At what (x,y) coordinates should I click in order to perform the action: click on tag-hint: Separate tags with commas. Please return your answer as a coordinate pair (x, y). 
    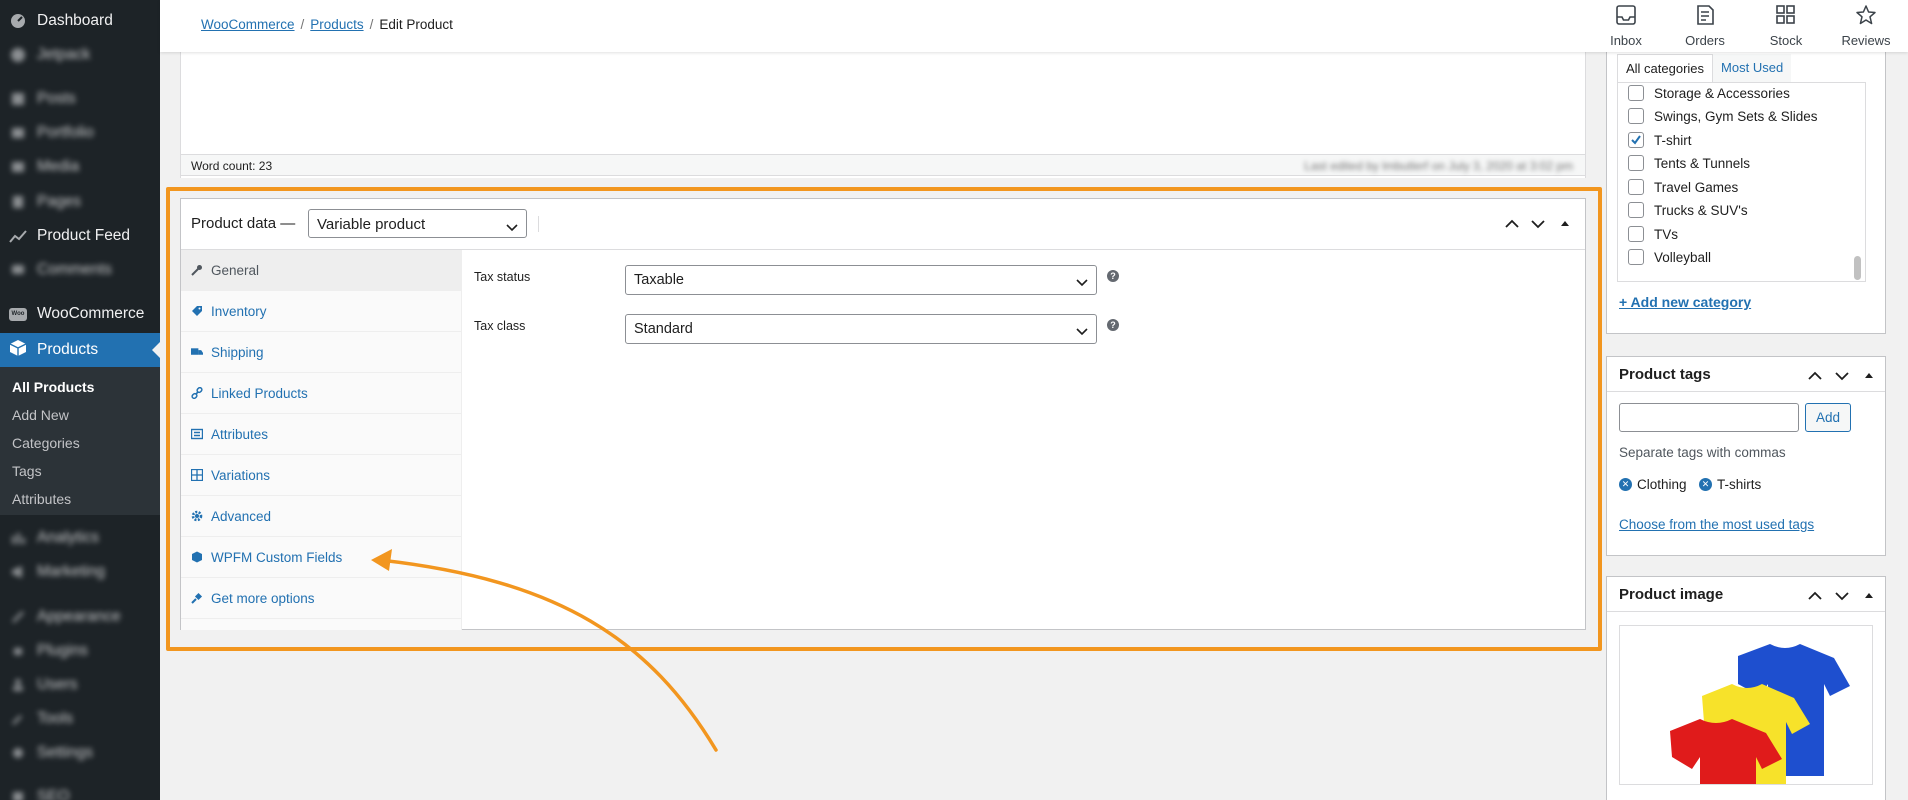
    Looking at the image, I should click on (1702, 452).